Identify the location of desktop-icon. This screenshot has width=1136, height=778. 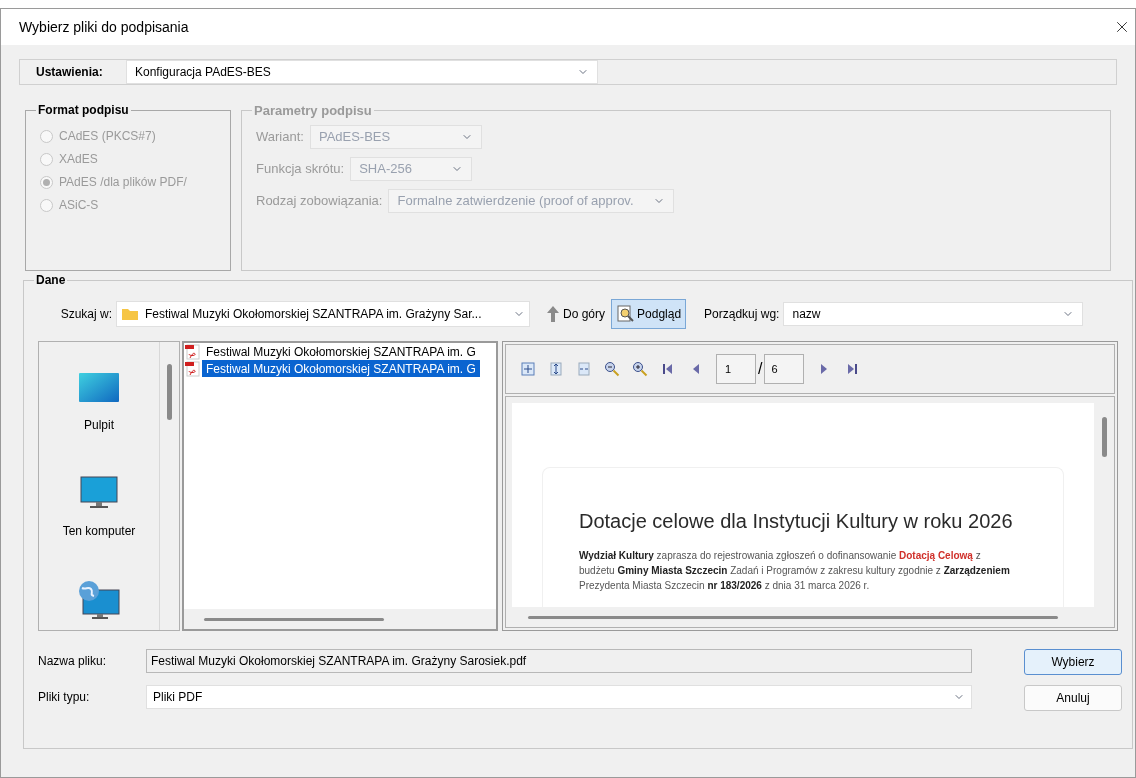
(99, 388).